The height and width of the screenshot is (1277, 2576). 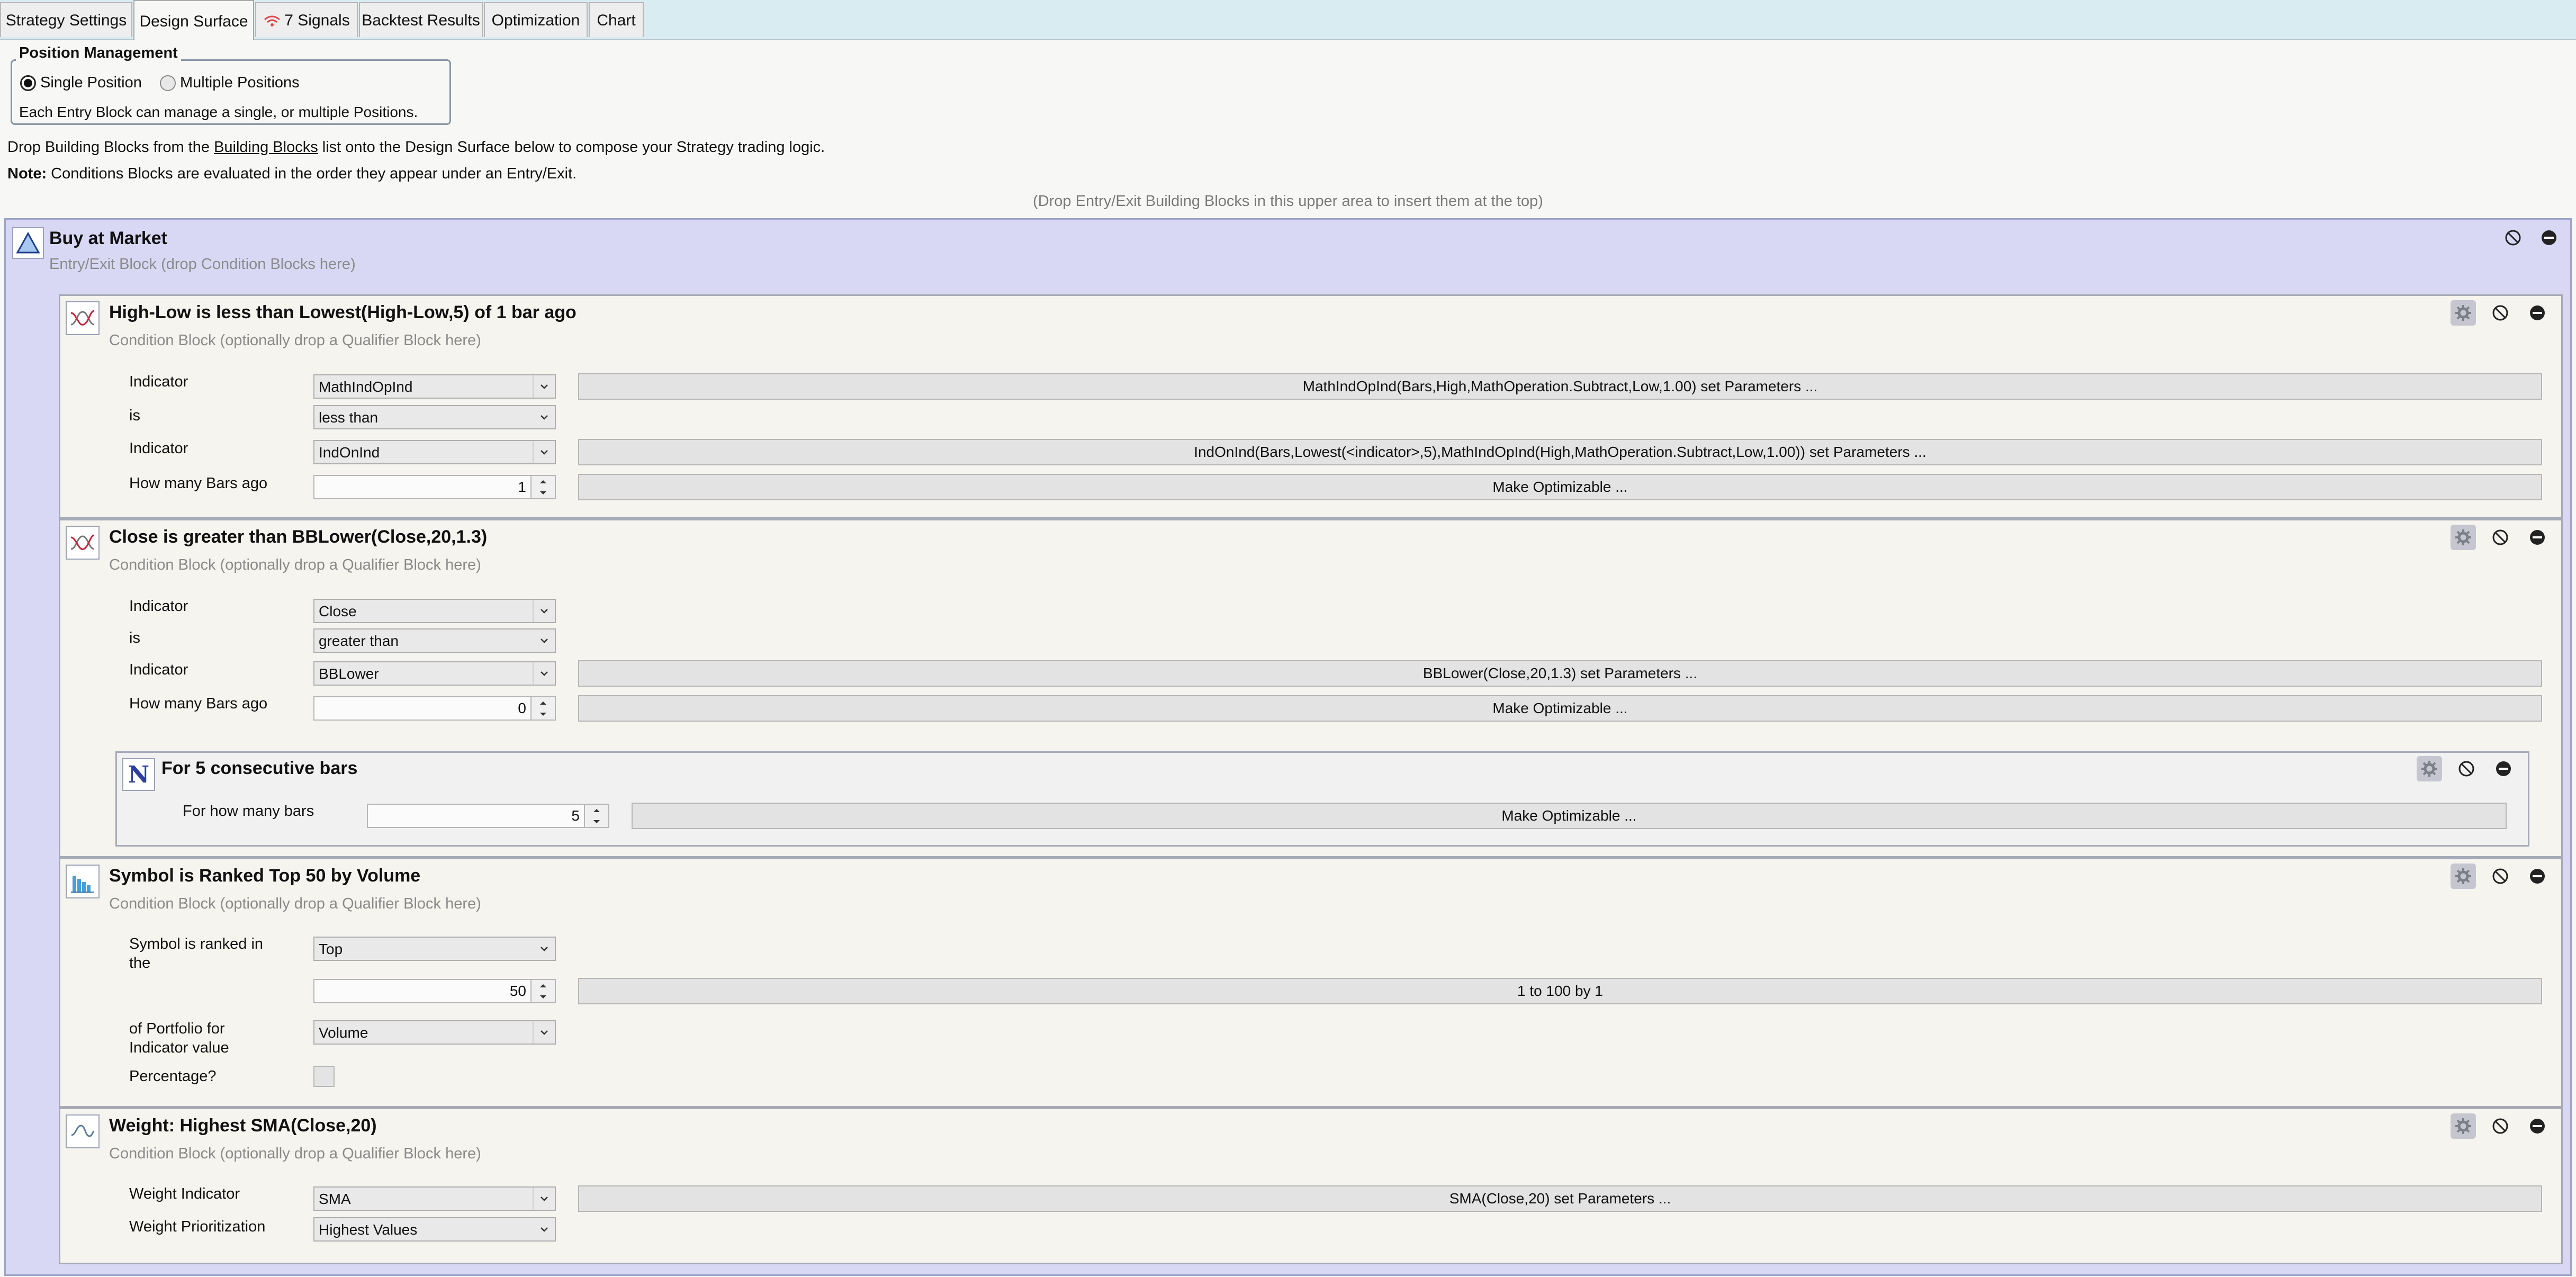 I want to click on is-label: is, so click(x=134, y=637).